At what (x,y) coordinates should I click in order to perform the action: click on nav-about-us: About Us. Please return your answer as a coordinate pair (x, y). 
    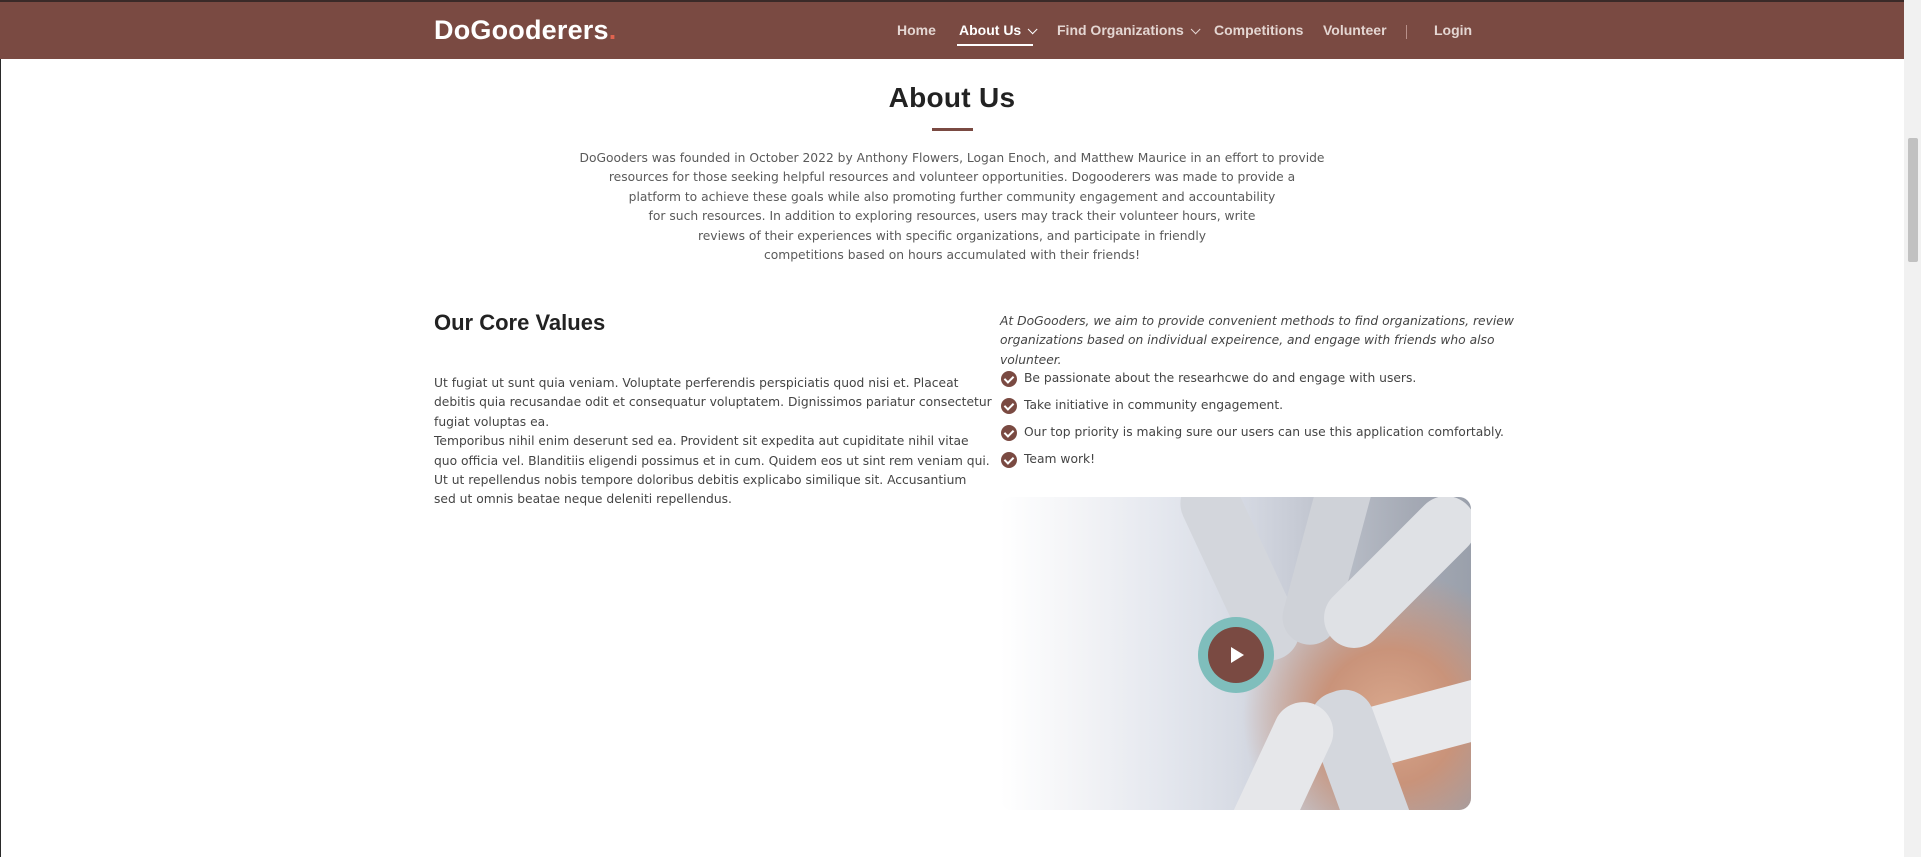
    Looking at the image, I should click on (998, 30).